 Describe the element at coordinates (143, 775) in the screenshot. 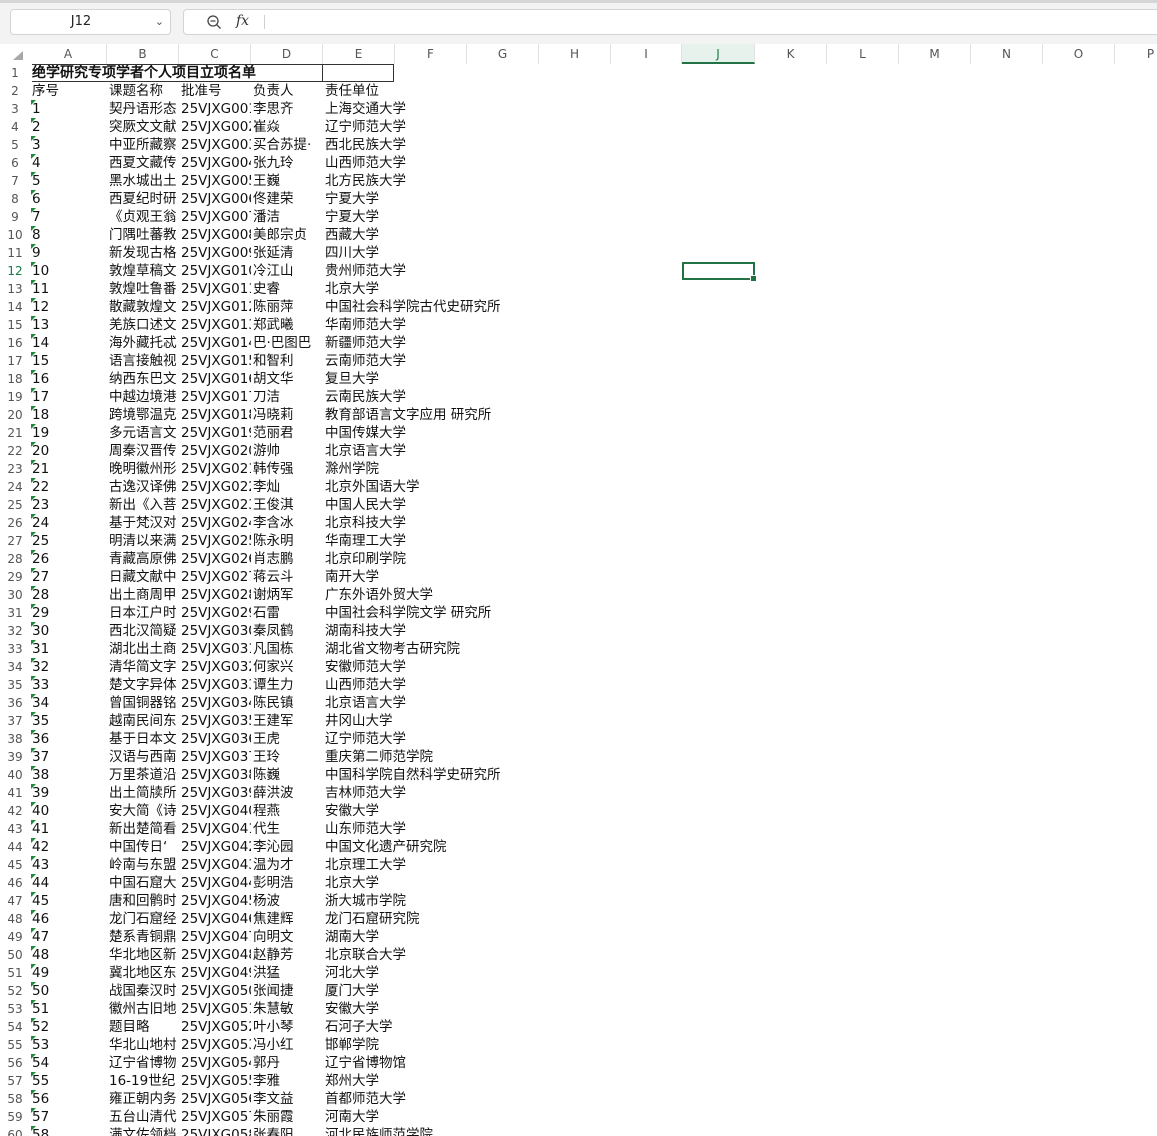

I see `cell-topic: 万里茶道沿` at that location.